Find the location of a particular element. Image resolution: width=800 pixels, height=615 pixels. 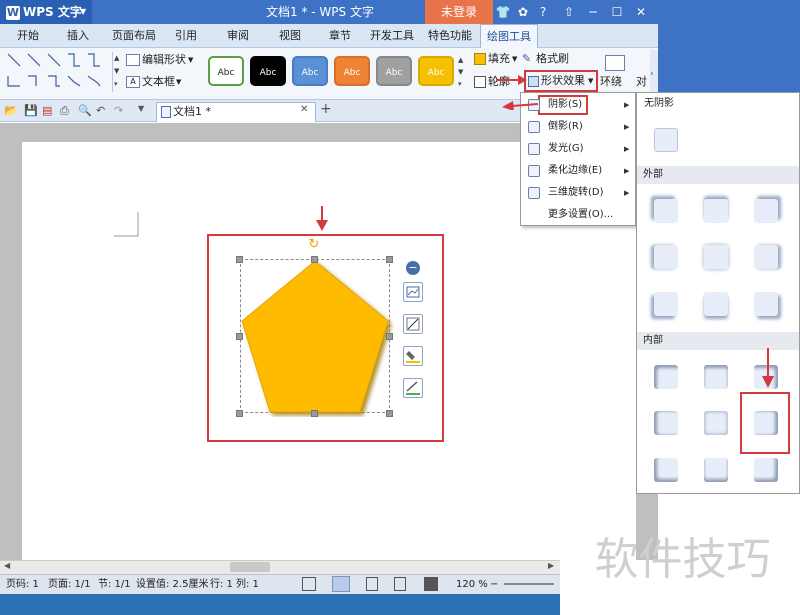

redo-icon: ↷ is located at coordinates (118, 110).